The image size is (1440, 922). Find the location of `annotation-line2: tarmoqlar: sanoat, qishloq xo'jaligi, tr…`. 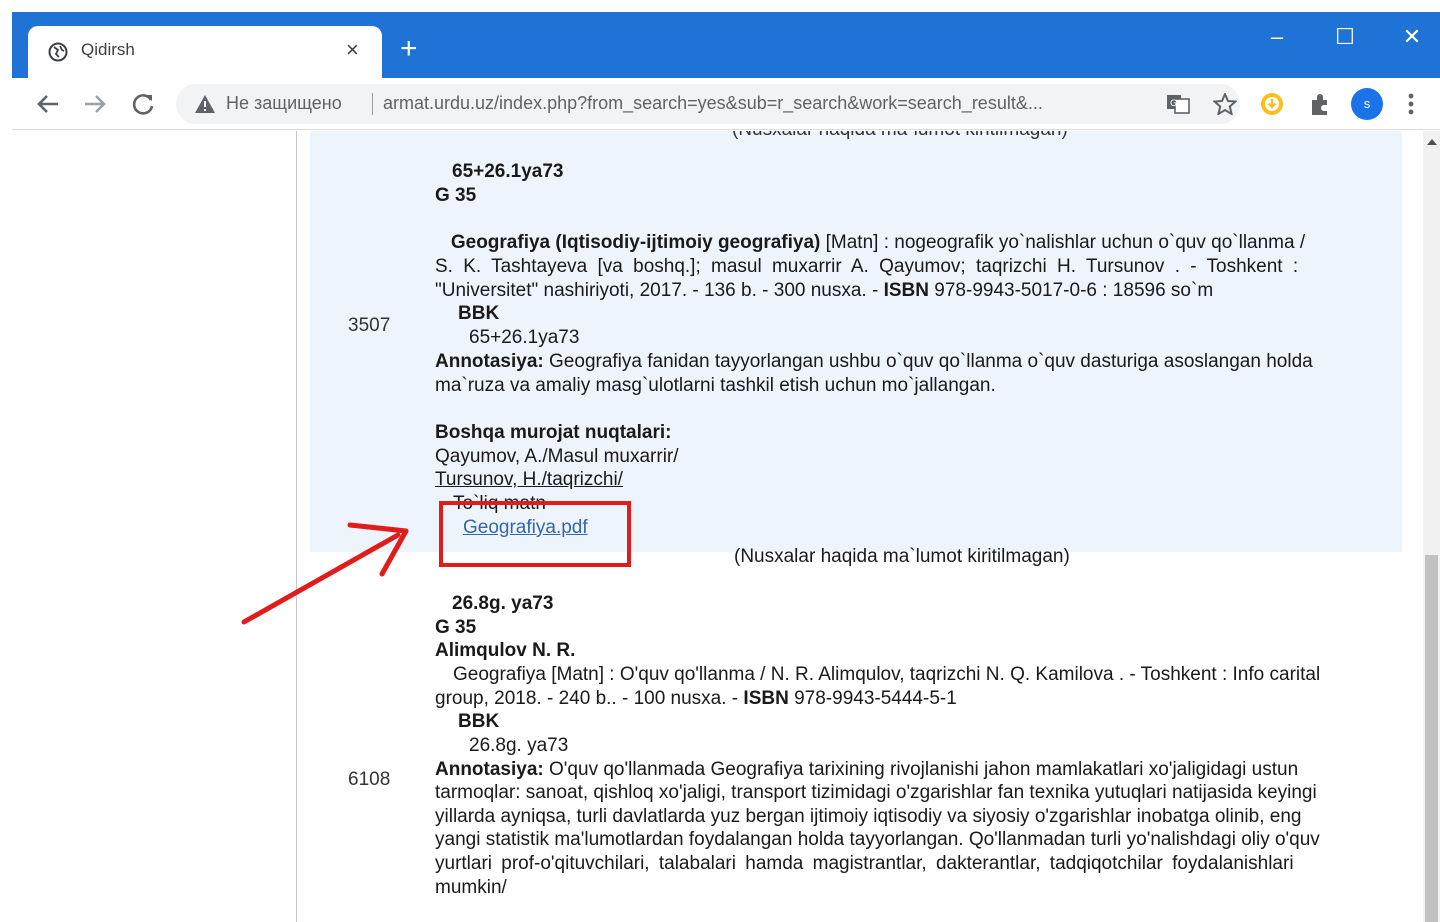

annotation-line2: tarmoqlar: sanoat, qishloq xo'jaligi, tr… is located at coordinates (876, 792).